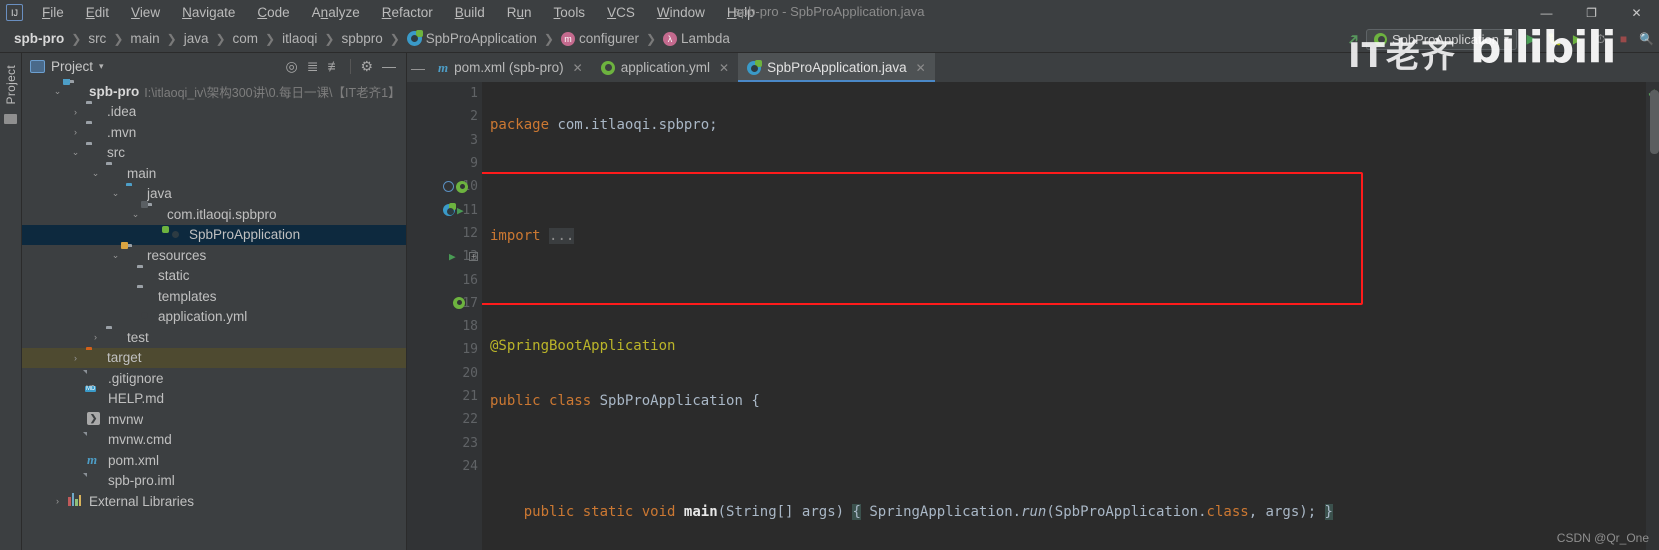 The width and height of the screenshot is (1659, 550). I want to click on chevron-down-icon: ▾, so click(101, 66).